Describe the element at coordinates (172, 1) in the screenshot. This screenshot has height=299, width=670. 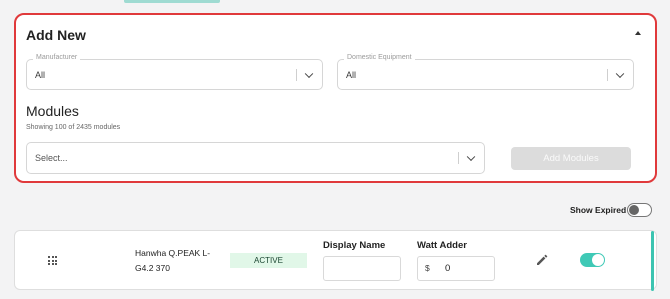
I see `active-tab-indicator` at that location.